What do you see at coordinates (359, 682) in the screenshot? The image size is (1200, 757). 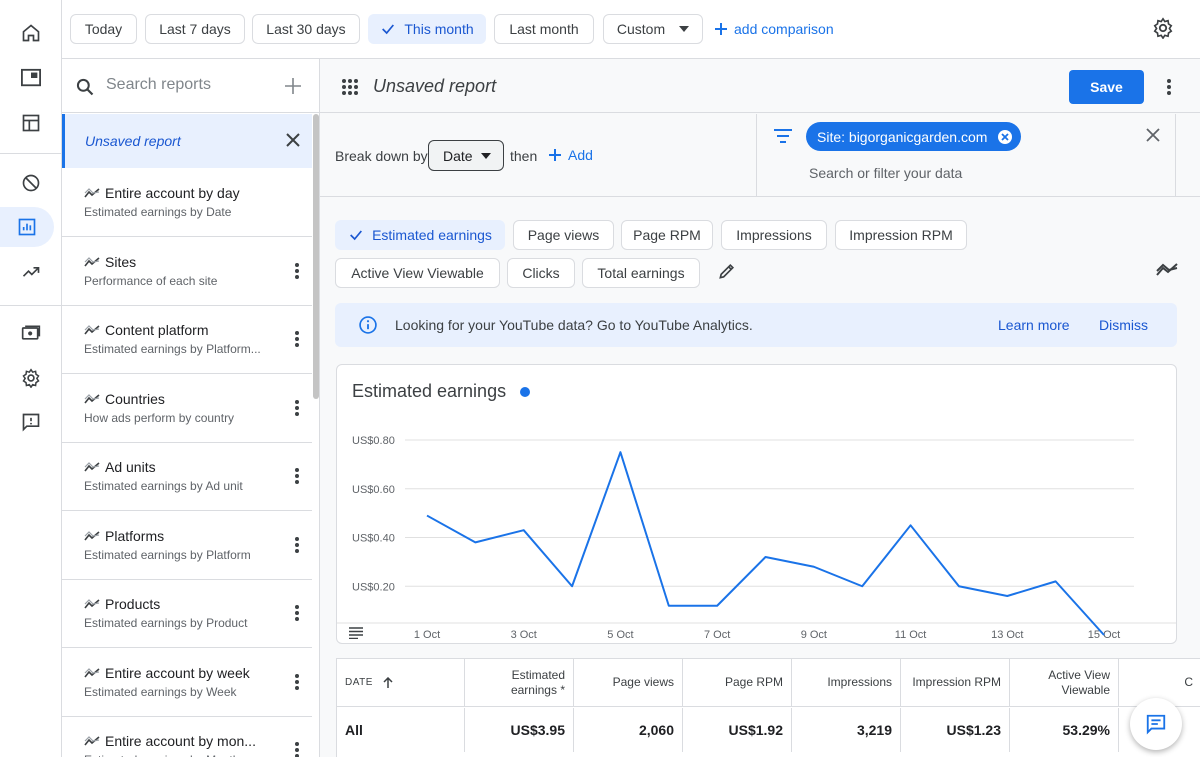 I see `date-header-label: DATE` at bounding box center [359, 682].